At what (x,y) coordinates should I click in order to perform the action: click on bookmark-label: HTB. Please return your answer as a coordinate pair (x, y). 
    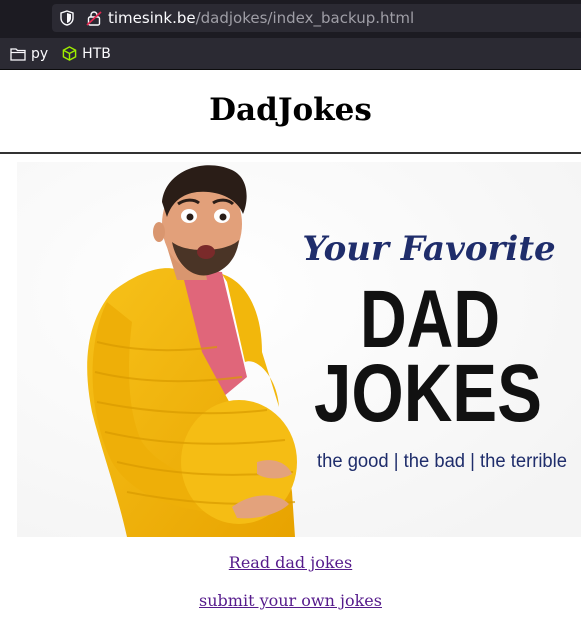
    Looking at the image, I should click on (96, 53).